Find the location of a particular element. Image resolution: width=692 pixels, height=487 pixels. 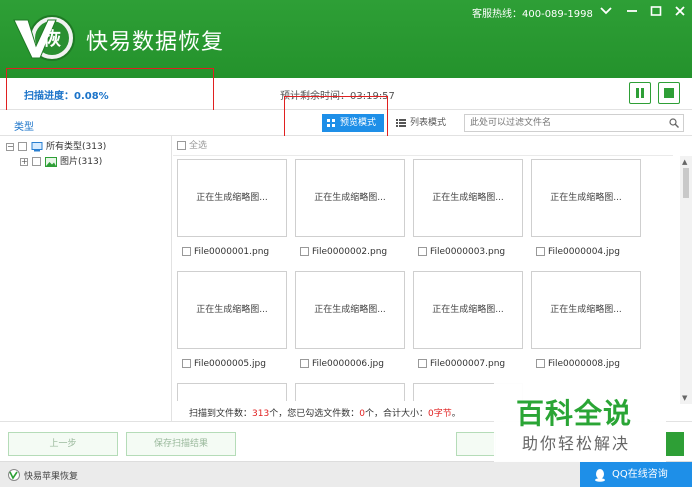

file-name: File0000006.jpg is located at coordinates (348, 364).